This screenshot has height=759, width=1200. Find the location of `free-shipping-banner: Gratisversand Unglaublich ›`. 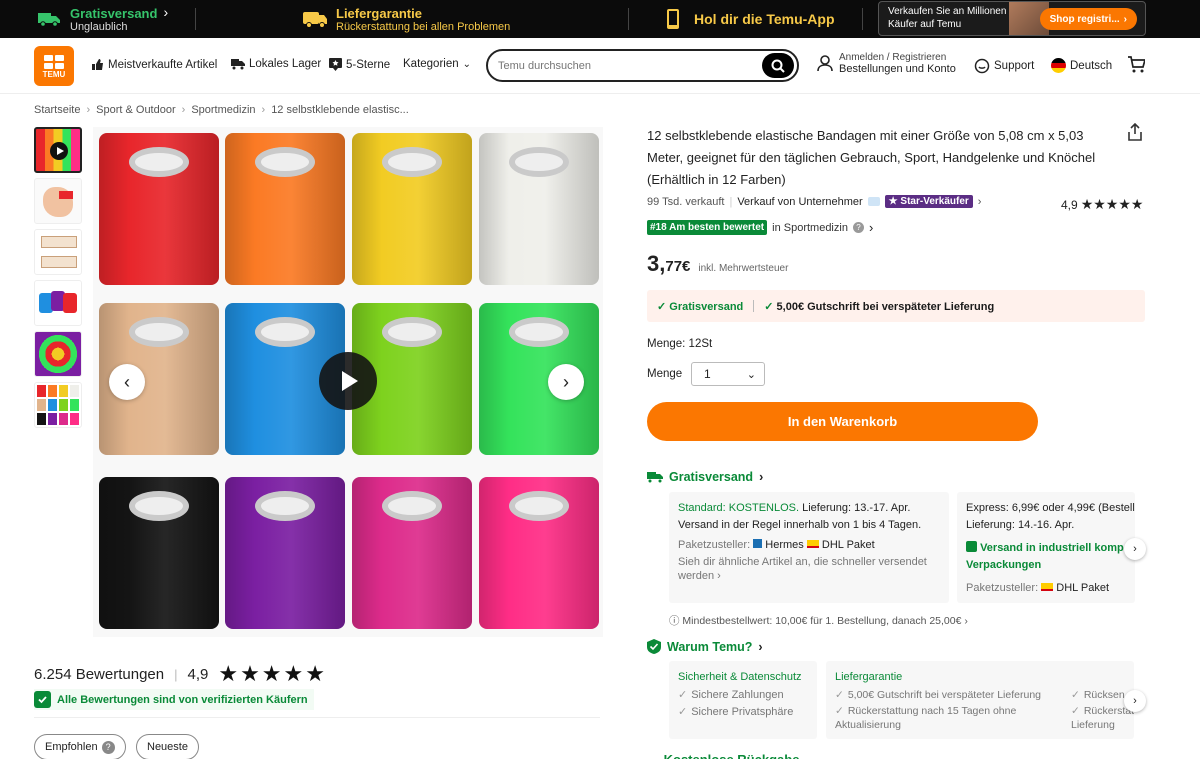

free-shipping-banner: Gratisversand Unglaublich › is located at coordinates (102, 19).